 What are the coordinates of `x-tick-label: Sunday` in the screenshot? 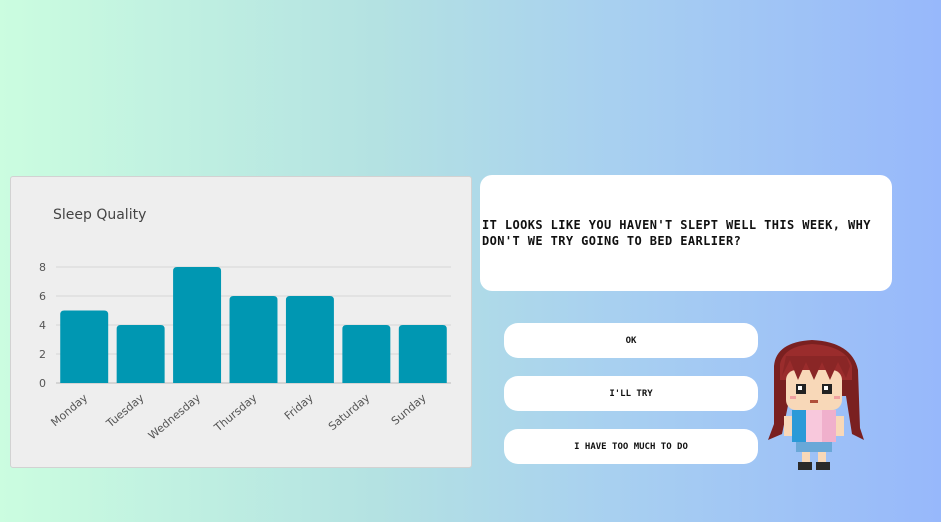 It's located at (409, 409).